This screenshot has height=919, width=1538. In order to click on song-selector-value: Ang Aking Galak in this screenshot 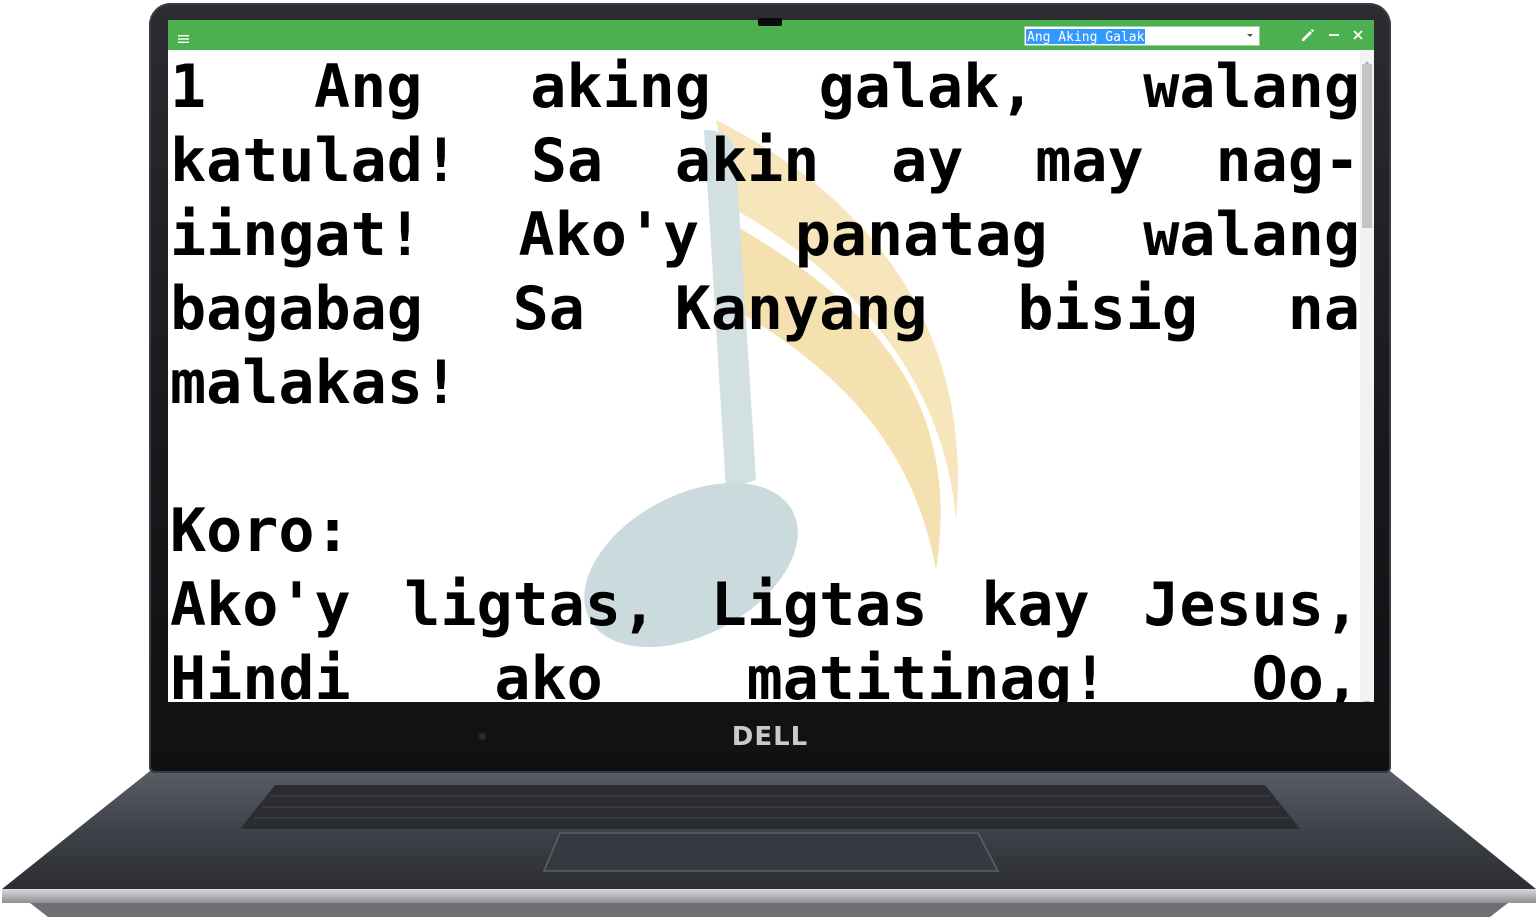, I will do `click(1086, 36)`.